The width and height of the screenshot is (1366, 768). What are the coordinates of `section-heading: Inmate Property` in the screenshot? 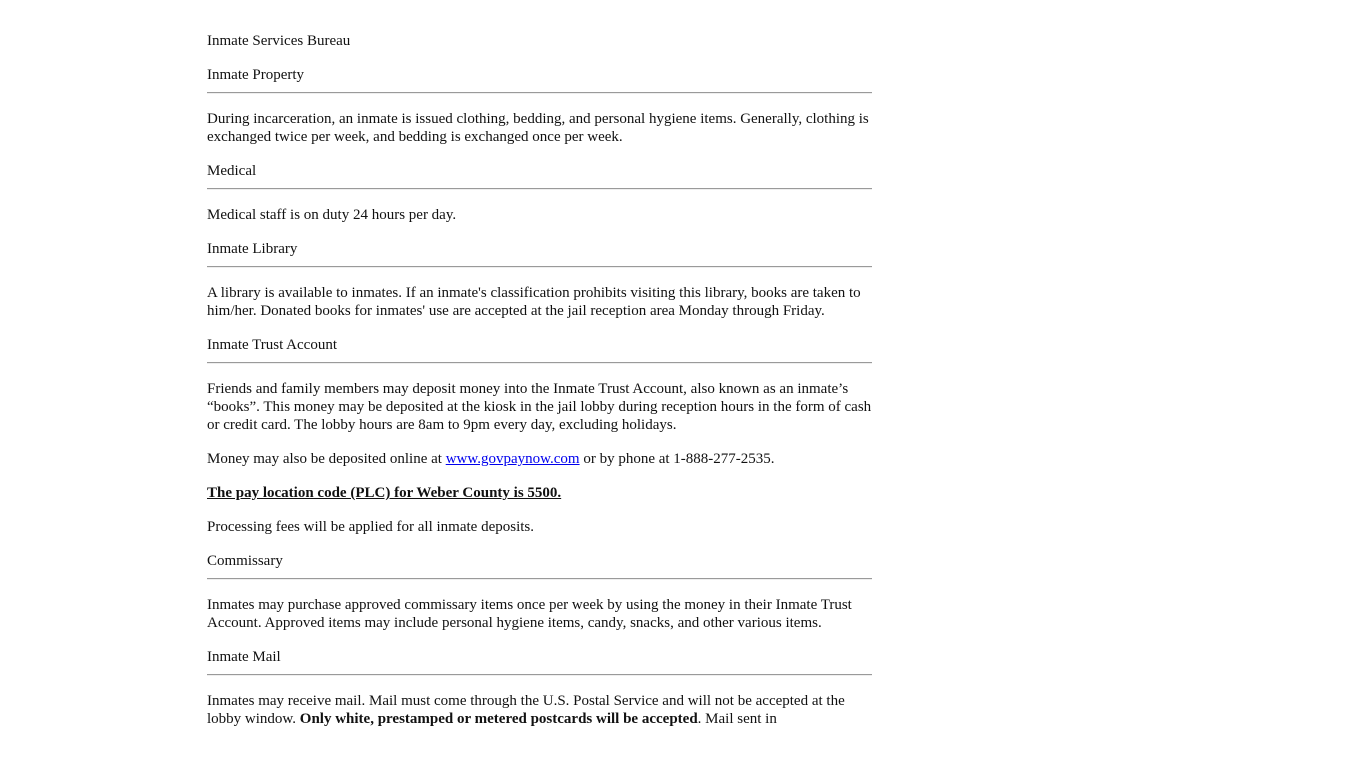 It's located at (256, 75).